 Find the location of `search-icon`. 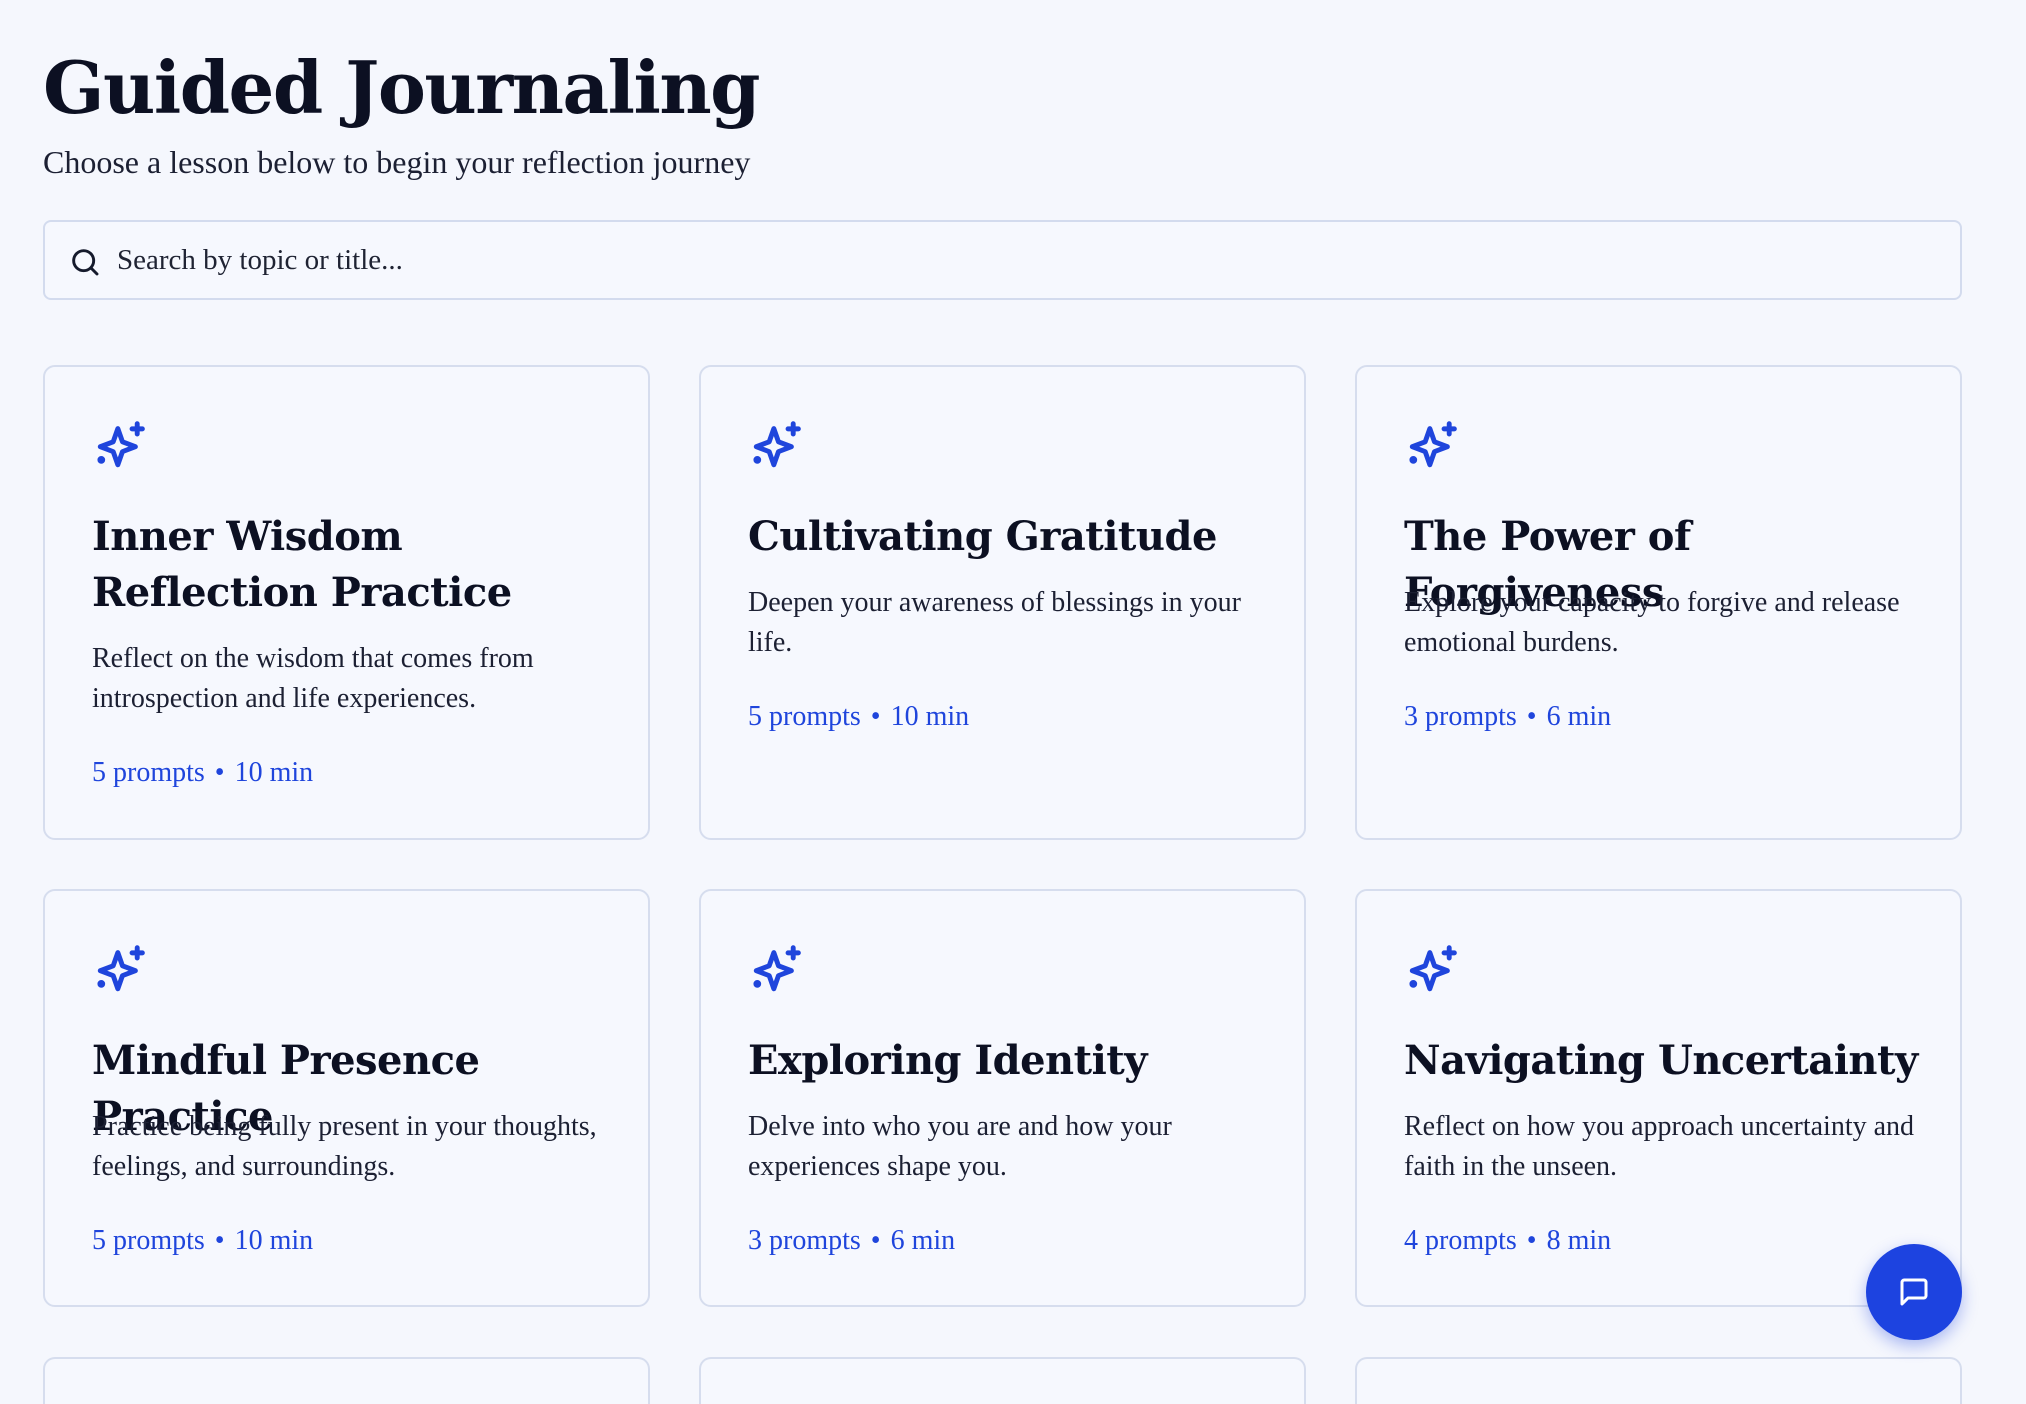

search-icon is located at coordinates (85, 262).